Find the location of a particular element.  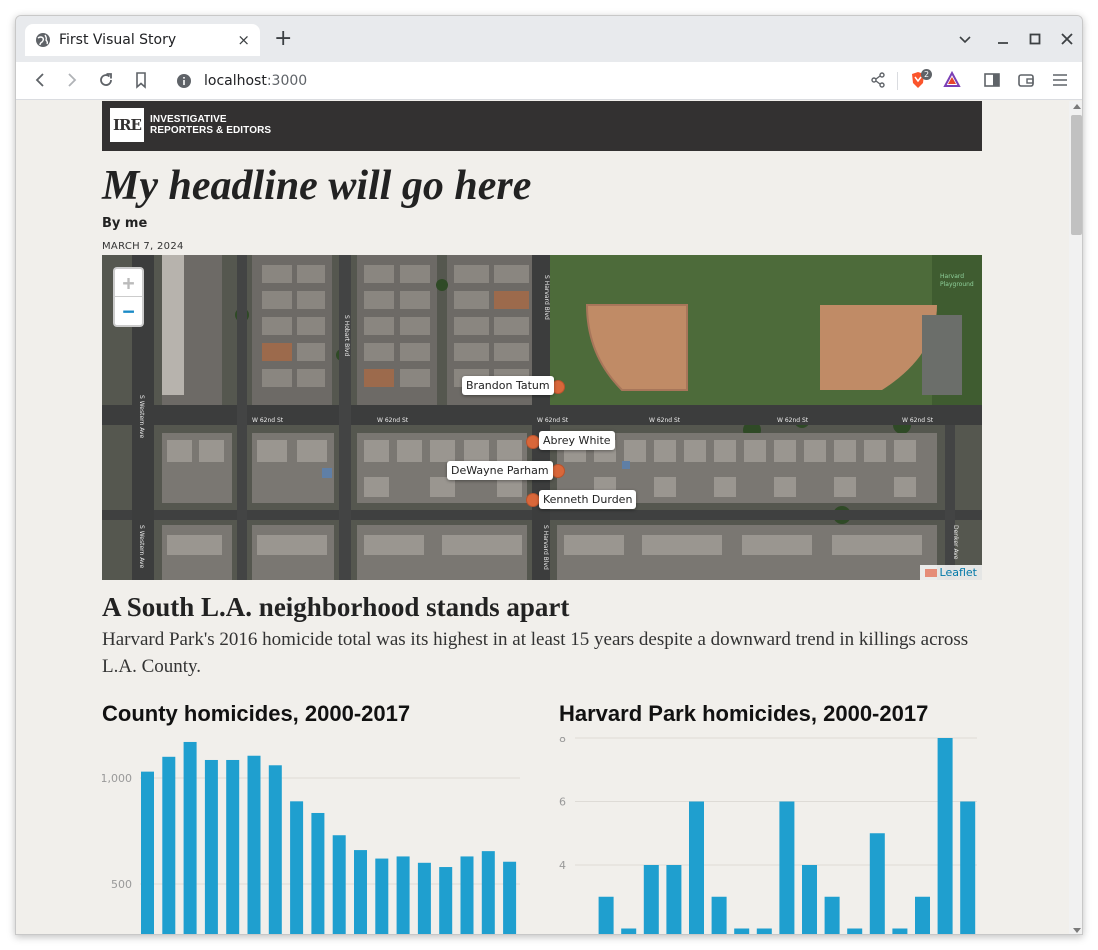

harvard-park-chart: Harvard Park homicides, 2000-2017 4 6 8 is located at coordinates (779, 817).